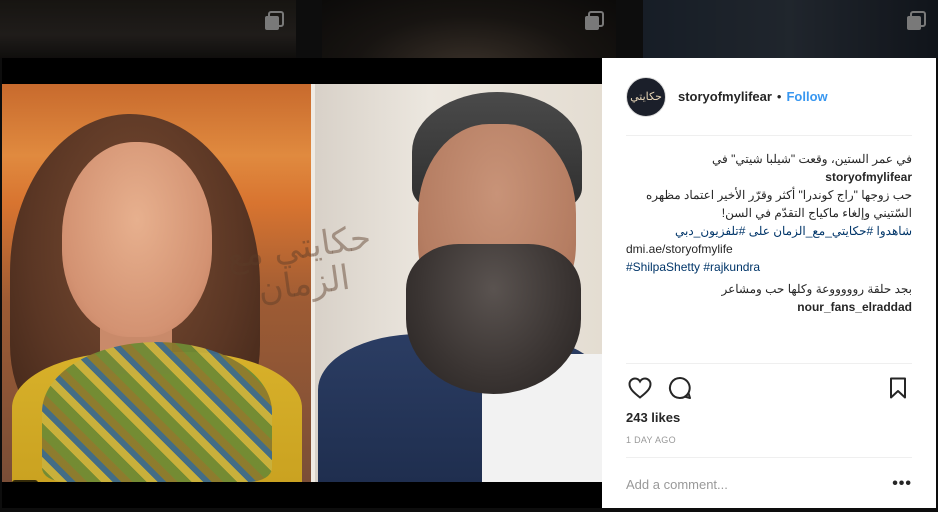 The width and height of the screenshot is (938, 512). I want to click on woman-scarf, so click(157, 412).